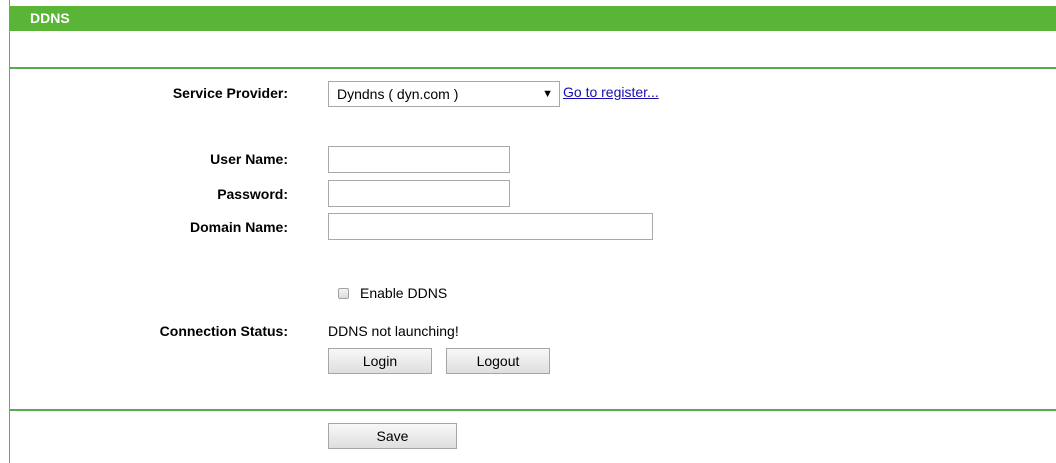 This screenshot has width=1056, height=463. What do you see at coordinates (490, 226) in the screenshot?
I see `domain-name-field` at bounding box center [490, 226].